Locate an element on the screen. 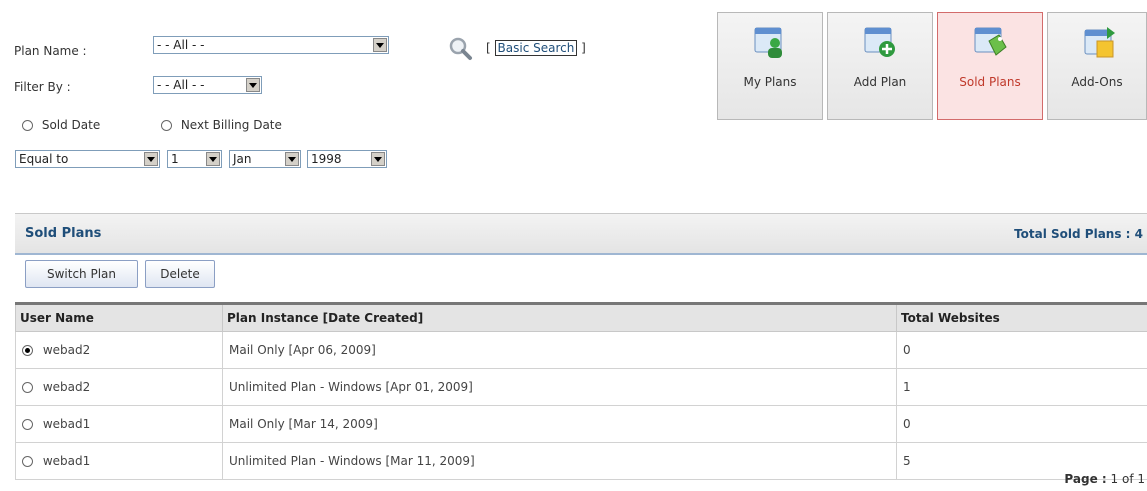 The height and width of the screenshot is (491, 1147). filter-by-value: - - All - - is located at coordinates (181, 85).